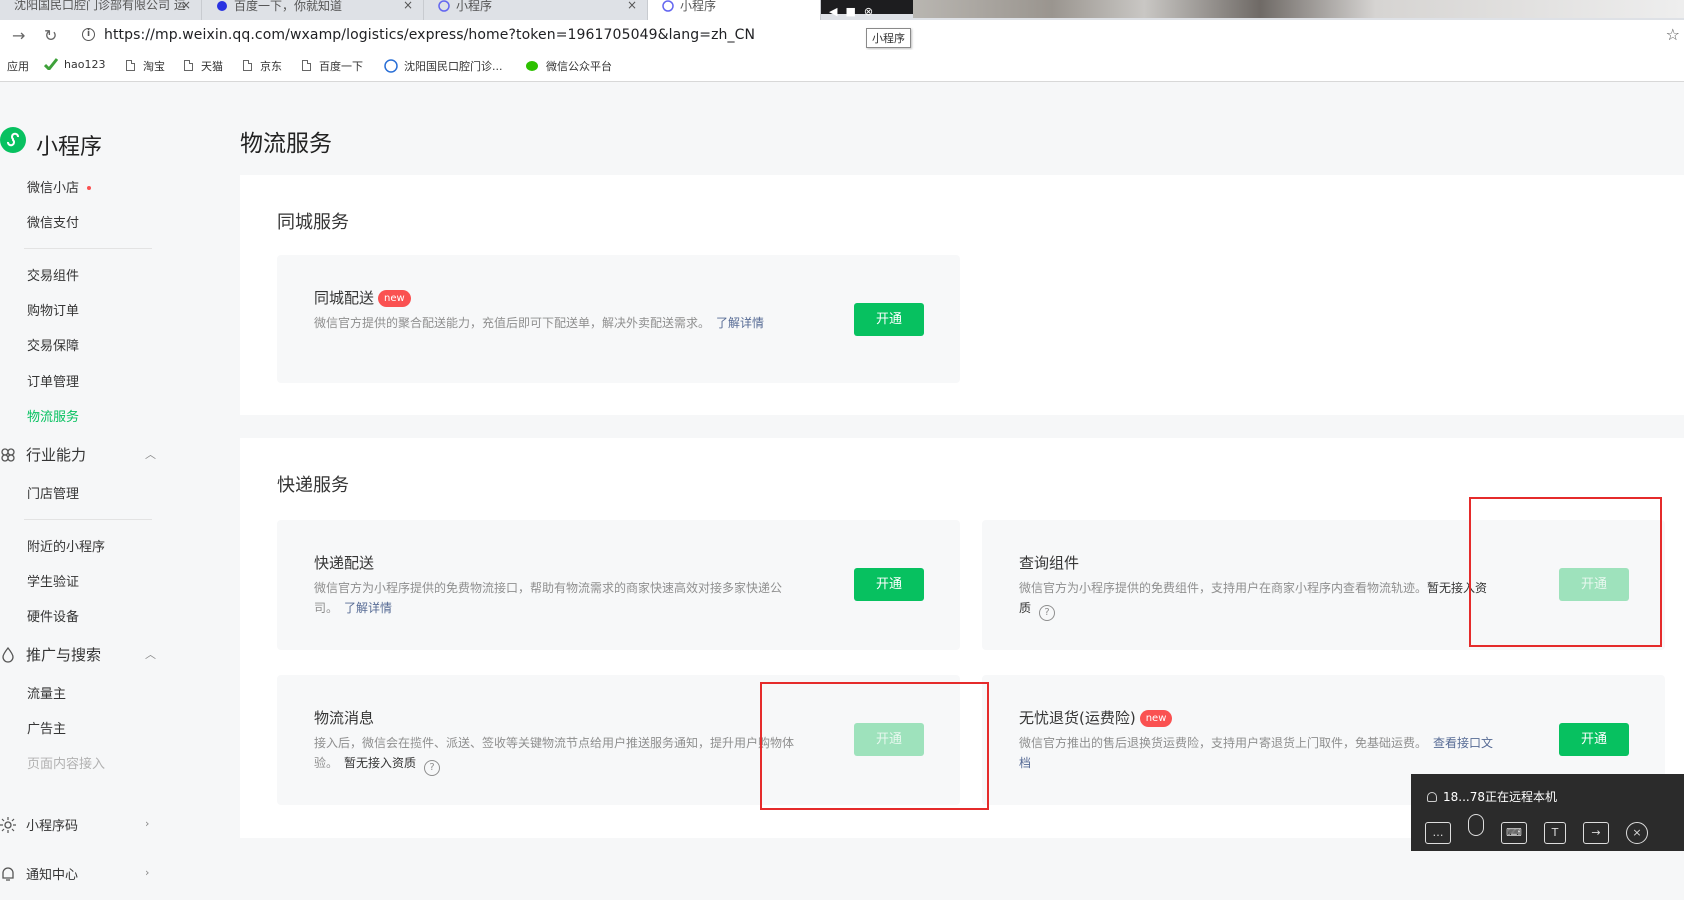 Image resolution: width=1684 pixels, height=900 pixels. What do you see at coordinates (46, 692) in the screenshot?
I see `sidebar-item-traffic-owner: 流量主` at bounding box center [46, 692].